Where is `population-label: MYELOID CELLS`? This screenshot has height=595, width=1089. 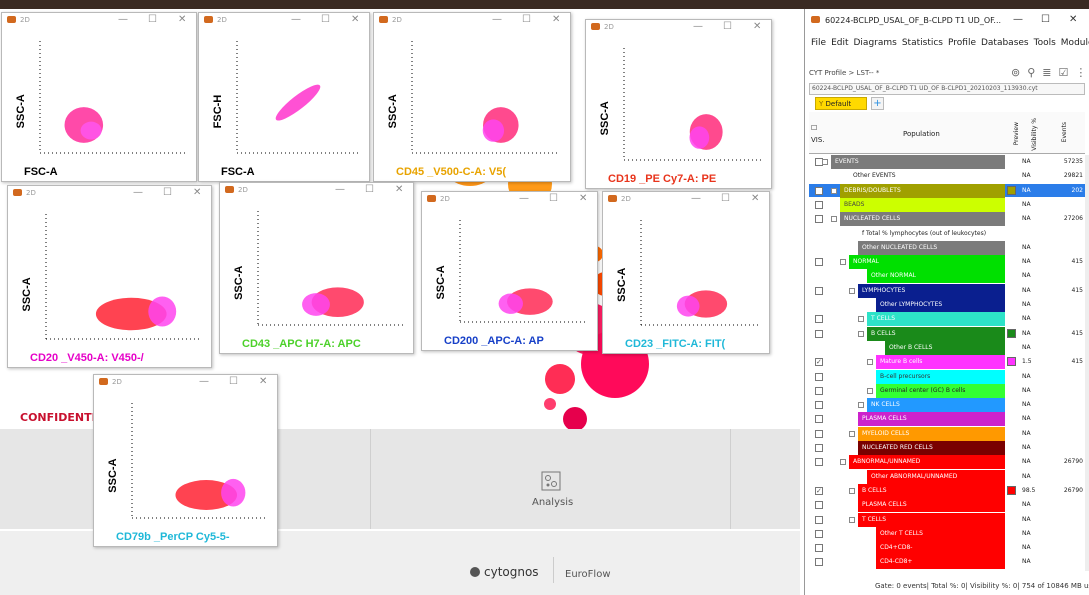 population-label: MYELOID CELLS is located at coordinates (931, 433).